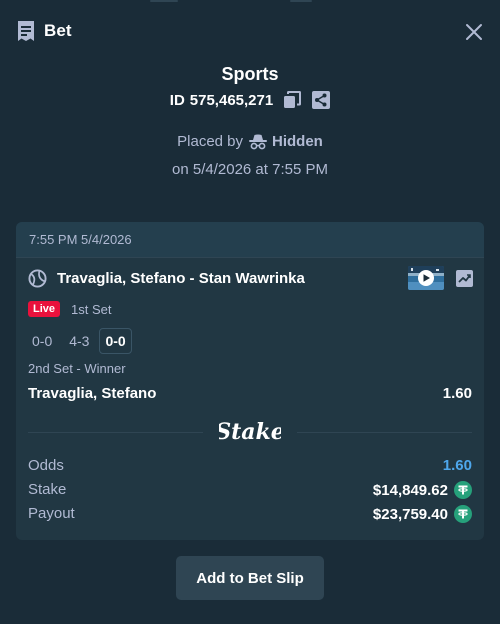  What do you see at coordinates (42, 341) in the screenshot?
I see `score-sets: 0-0` at bounding box center [42, 341].